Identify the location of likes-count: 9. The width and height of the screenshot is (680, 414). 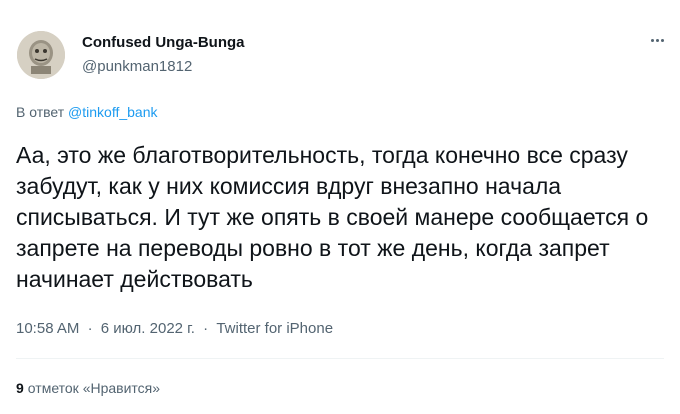
(20, 388).